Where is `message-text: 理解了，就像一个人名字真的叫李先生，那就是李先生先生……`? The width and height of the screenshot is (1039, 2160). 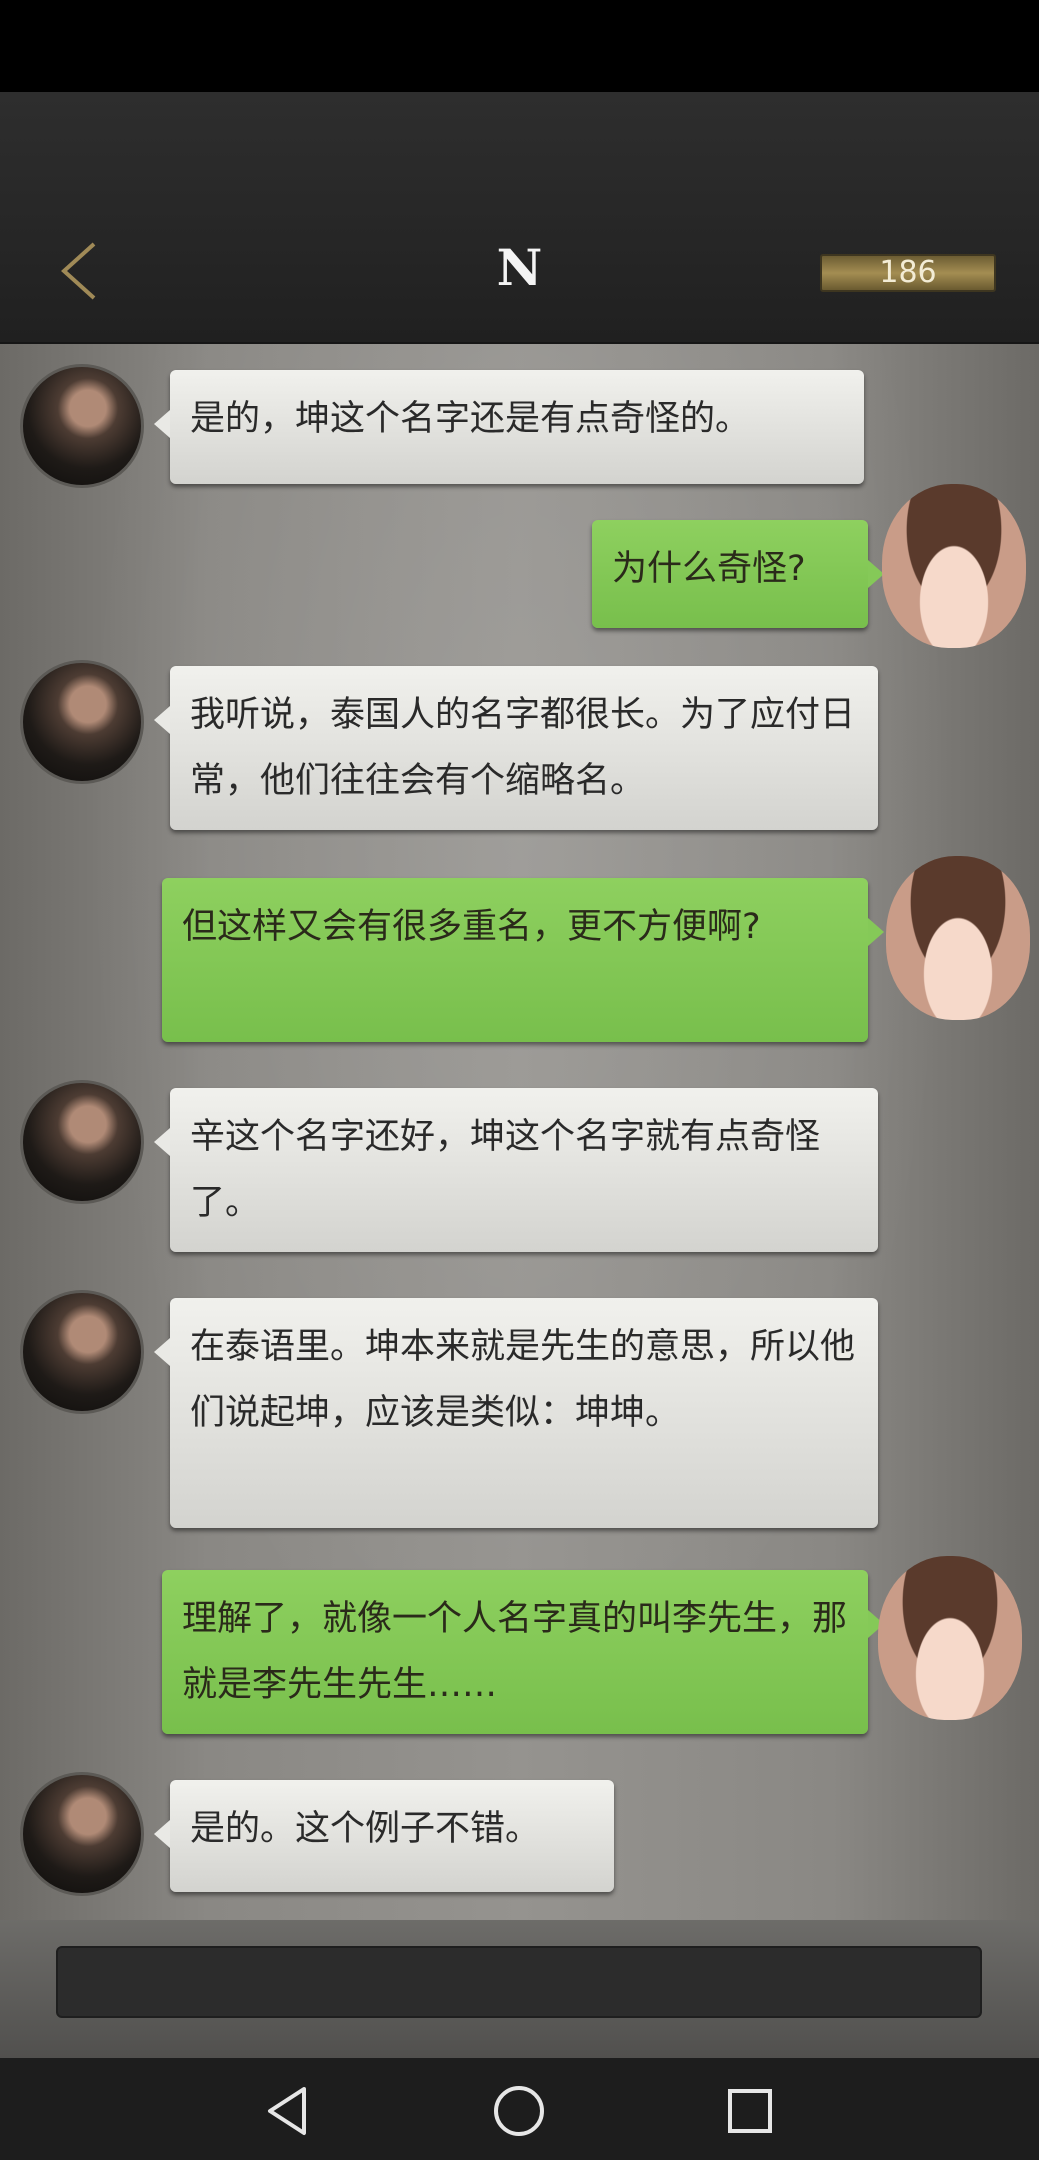
message-text: 理解了，就像一个人名字真的叫李先生，那就是李先生先生…… is located at coordinates (515, 1652).